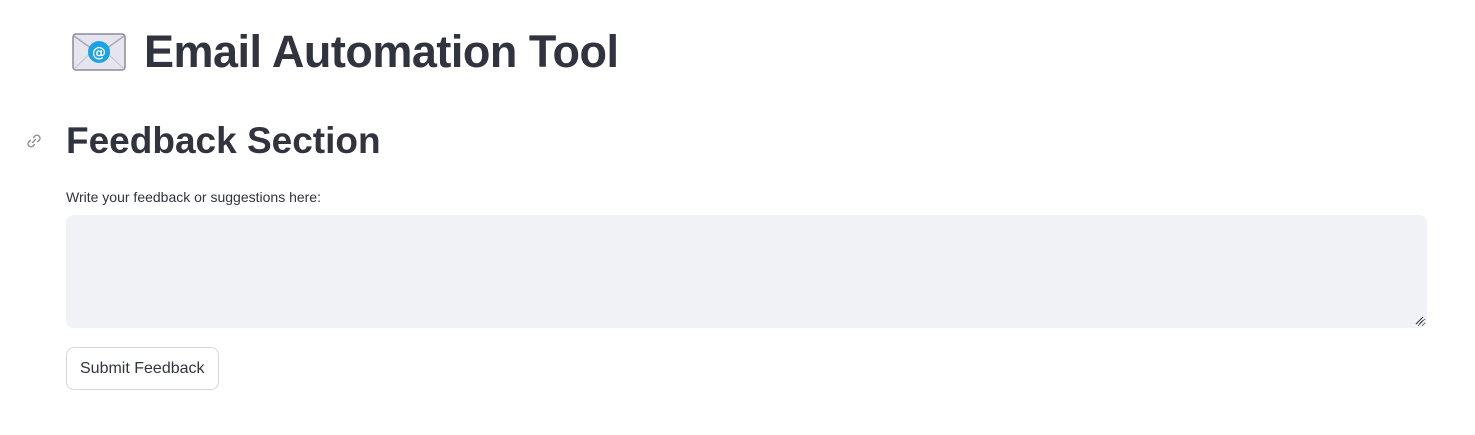 Image resolution: width=1475 pixels, height=435 pixels. I want to click on feedback-label: Write your feedback or suggestions here:, so click(193, 197).